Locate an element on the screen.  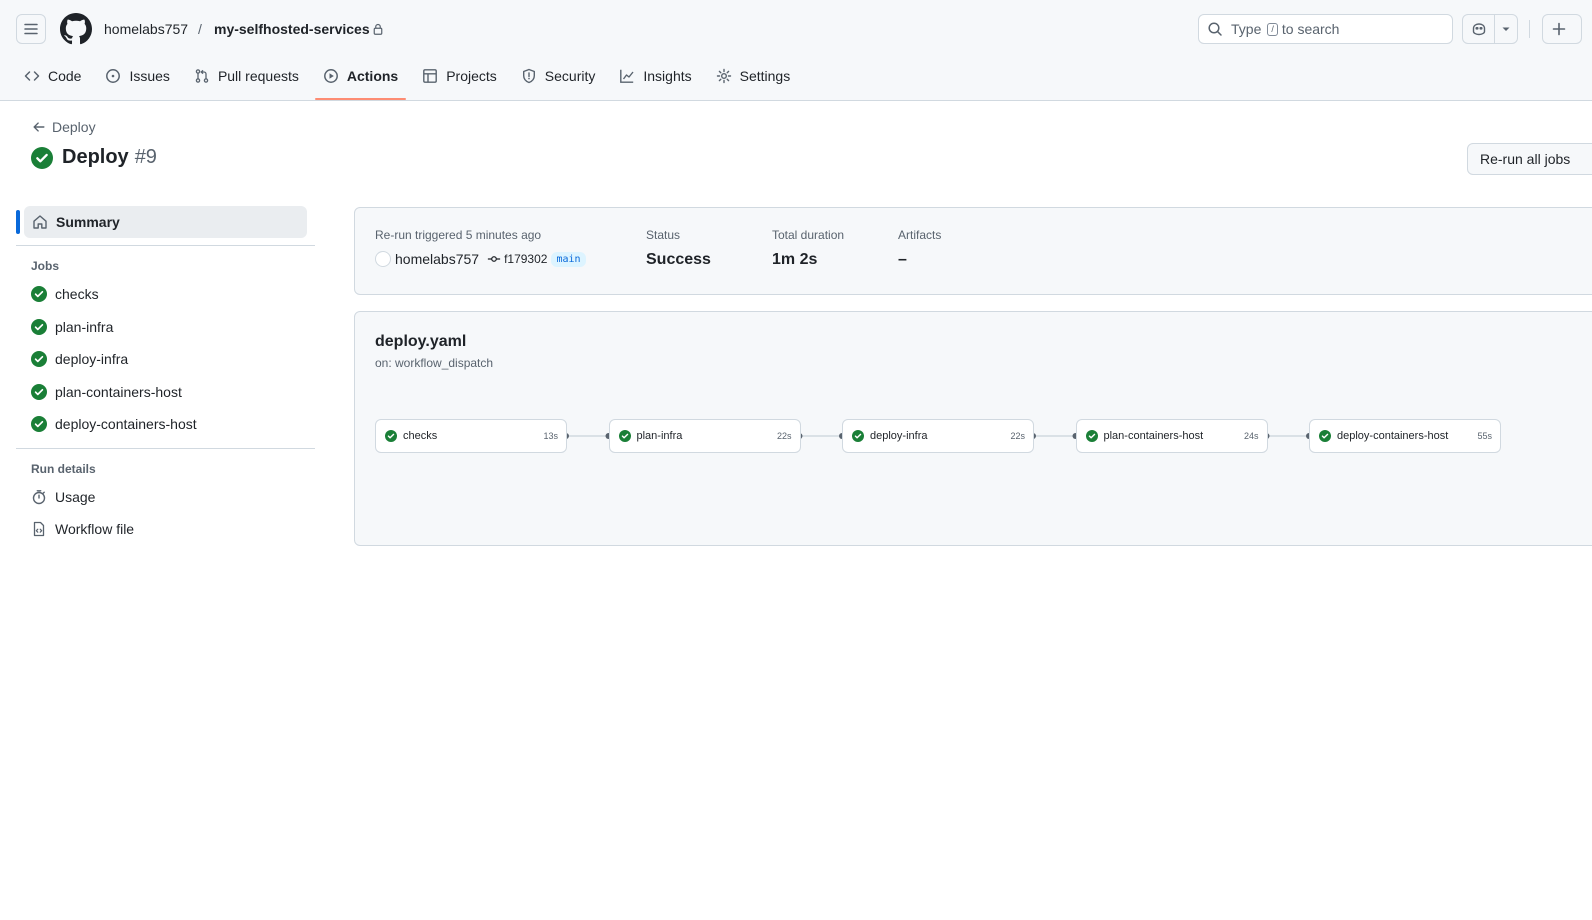
tab-security: Security is located at coordinates (558, 76).